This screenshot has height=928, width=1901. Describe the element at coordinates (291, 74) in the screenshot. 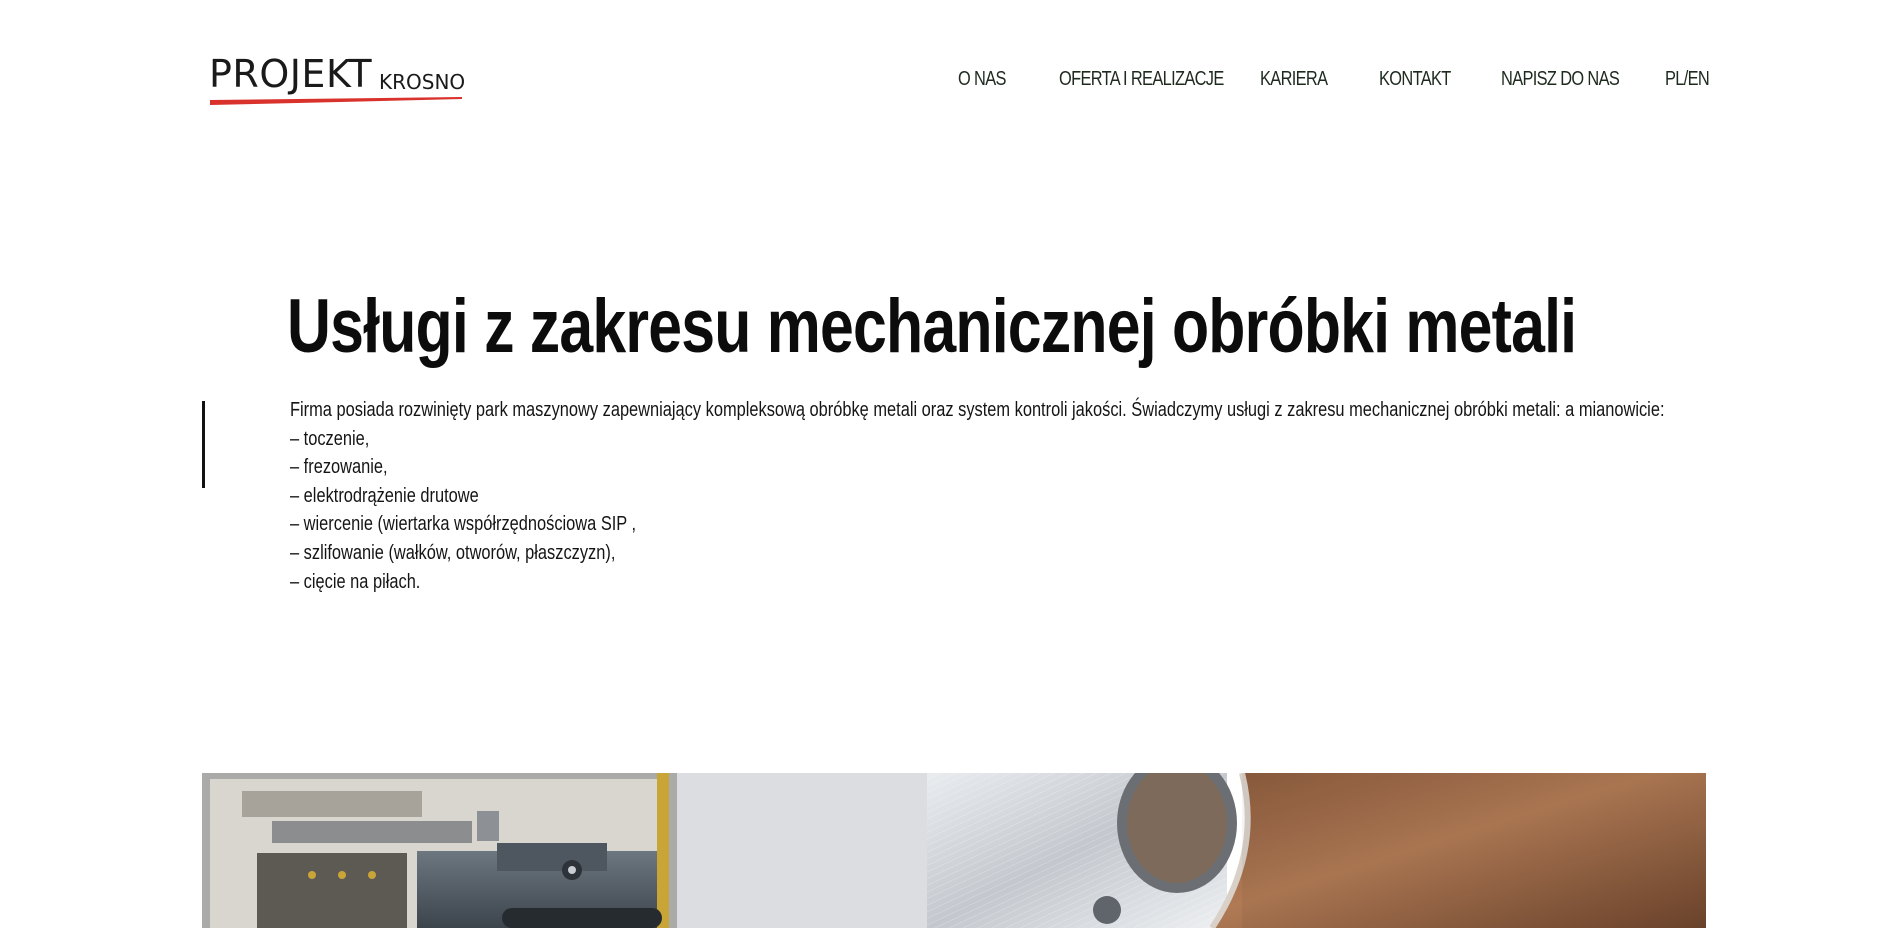

I see `logo-wordmark: PROJEKT` at that location.